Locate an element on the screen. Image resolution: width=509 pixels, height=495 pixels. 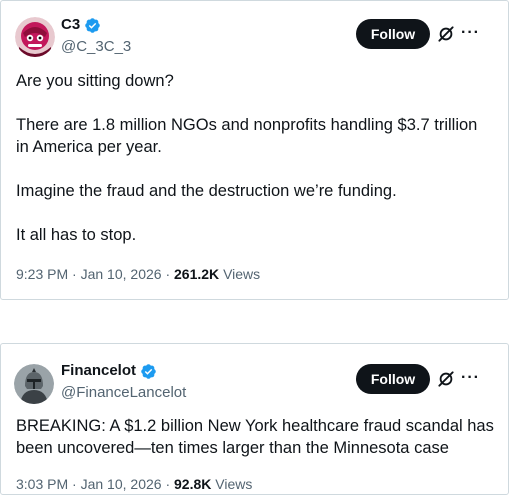
views-count: 261.2K is located at coordinates (197, 274).